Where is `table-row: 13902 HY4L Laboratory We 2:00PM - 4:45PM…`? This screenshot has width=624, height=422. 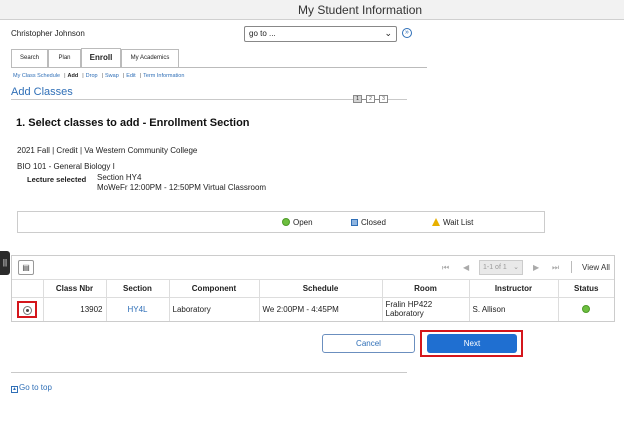
table-row: 13902 HY4L Laboratory We 2:00PM - 4:45PM… is located at coordinates (313, 309).